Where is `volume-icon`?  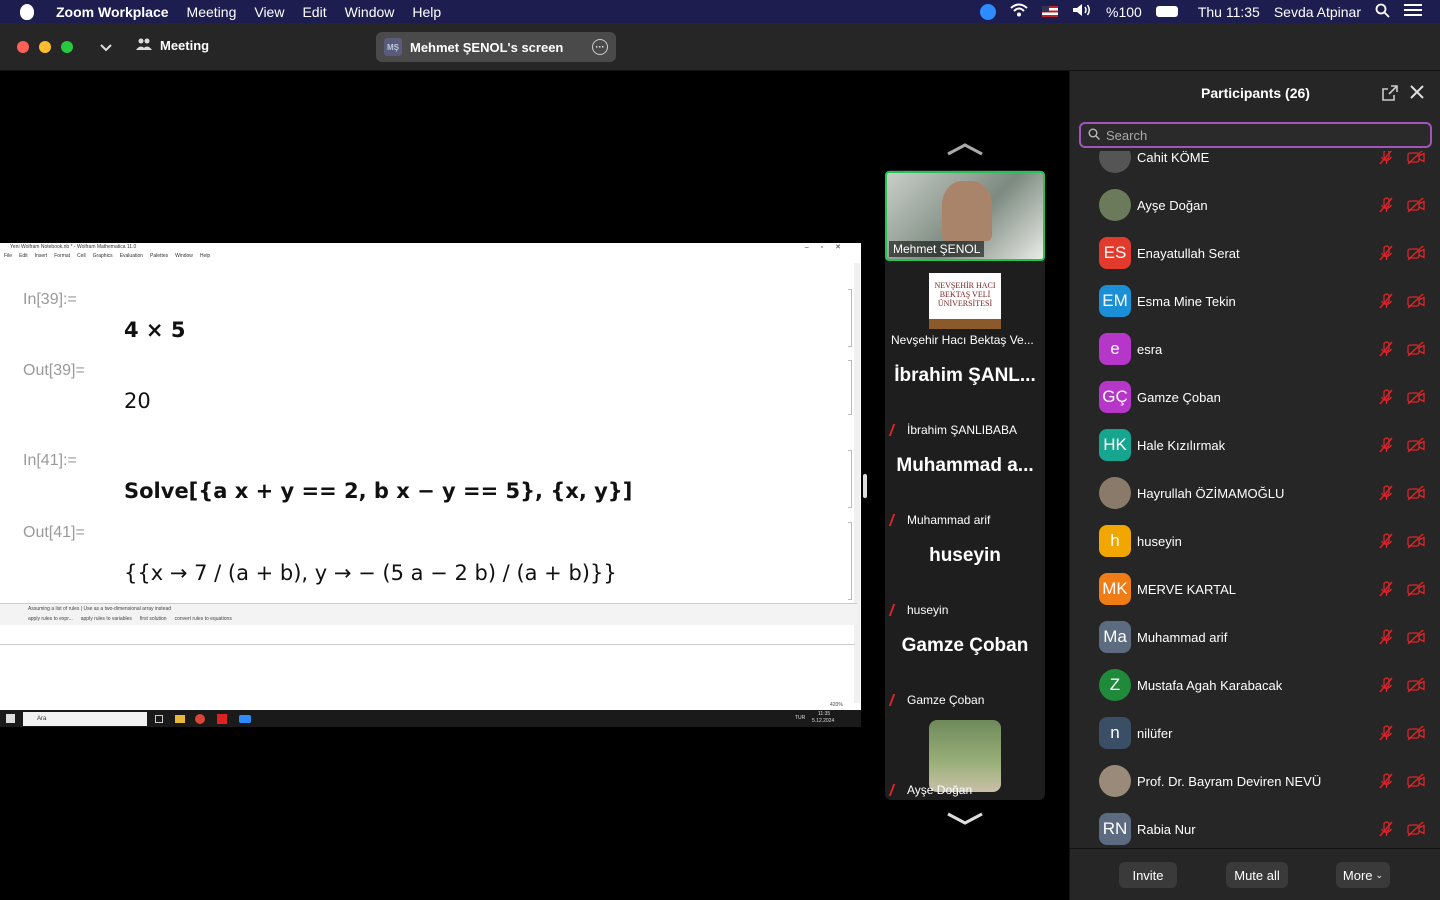 volume-icon is located at coordinates (1082, 11).